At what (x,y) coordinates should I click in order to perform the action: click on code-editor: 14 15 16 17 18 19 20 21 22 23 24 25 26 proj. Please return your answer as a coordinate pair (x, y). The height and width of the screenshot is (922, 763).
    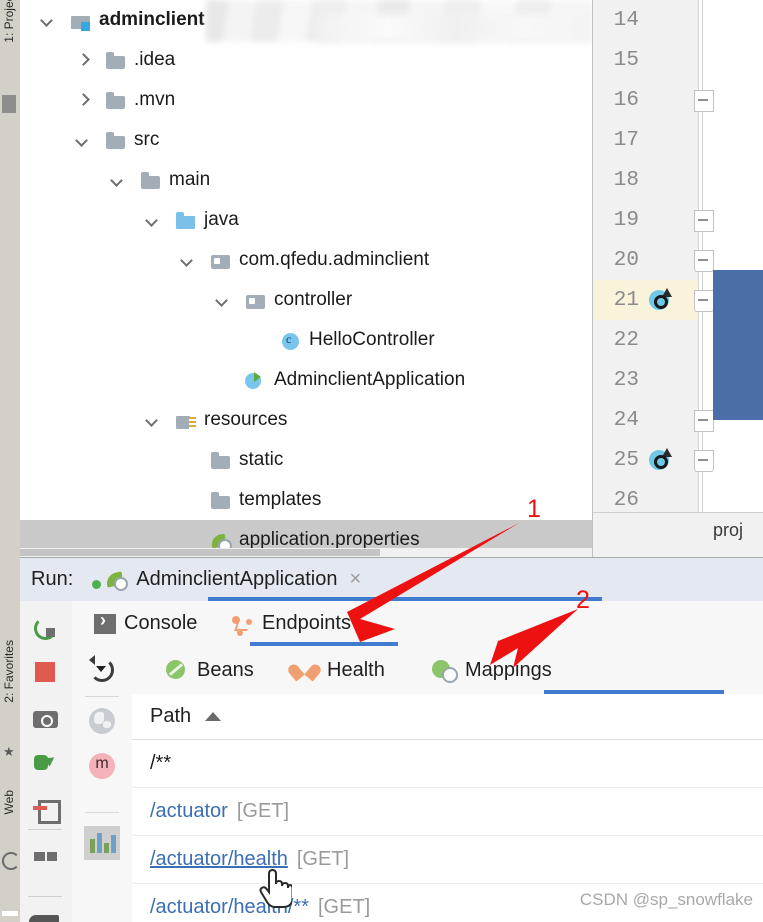
    Looking at the image, I should click on (677, 279).